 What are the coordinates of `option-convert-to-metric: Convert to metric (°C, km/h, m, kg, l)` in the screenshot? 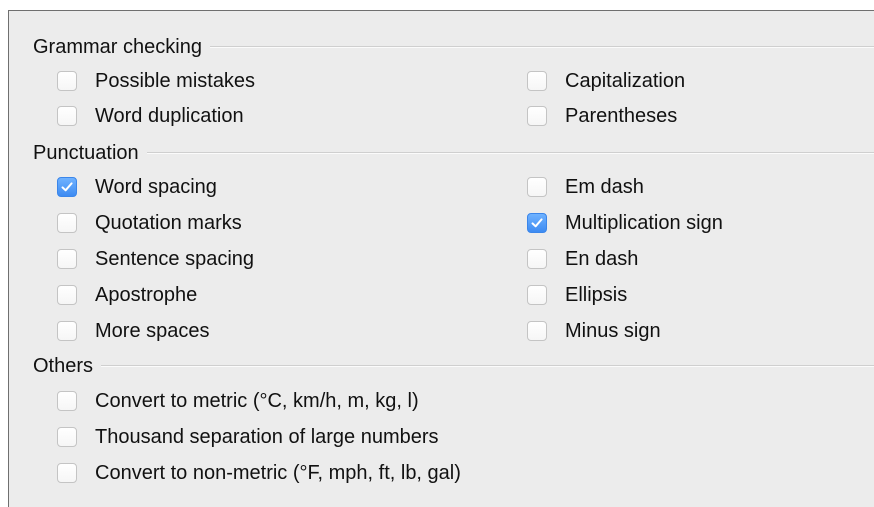 It's located at (238, 401).